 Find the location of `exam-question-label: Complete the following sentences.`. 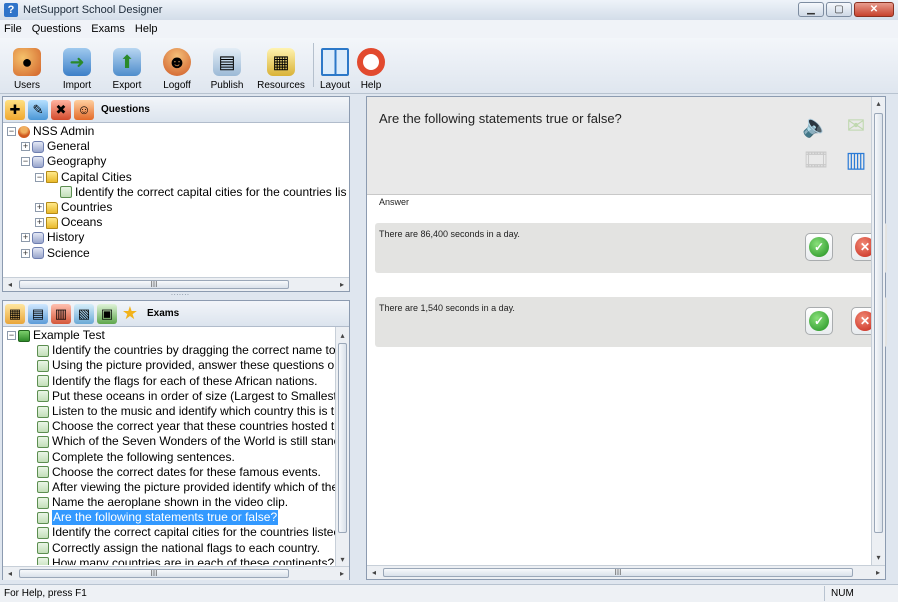

exam-question-label: Complete the following sentences. is located at coordinates (143, 457).